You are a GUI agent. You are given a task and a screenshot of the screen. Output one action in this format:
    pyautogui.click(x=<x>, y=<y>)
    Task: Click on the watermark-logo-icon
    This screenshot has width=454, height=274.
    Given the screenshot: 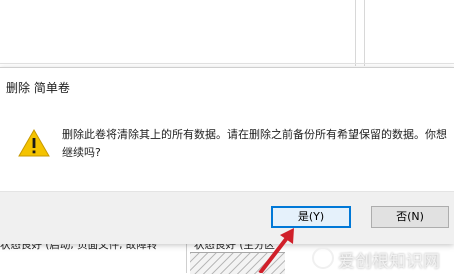 What is the action you would take?
    pyautogui.click(x=323, y=258)
    